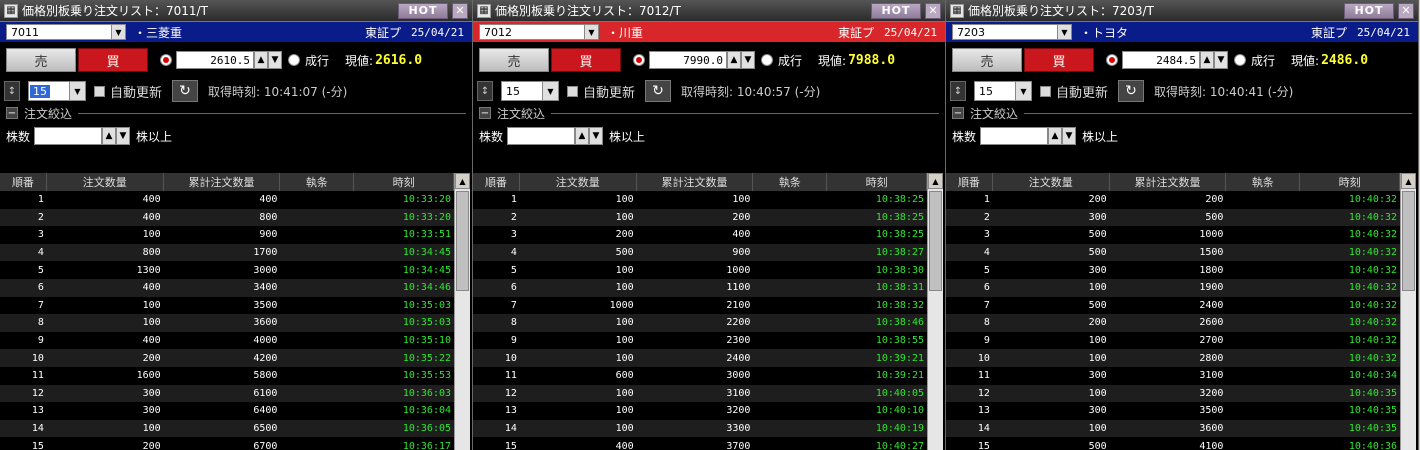  I want to click on table-row: 9 100 2700 10:40:32, so click(1173, 340).